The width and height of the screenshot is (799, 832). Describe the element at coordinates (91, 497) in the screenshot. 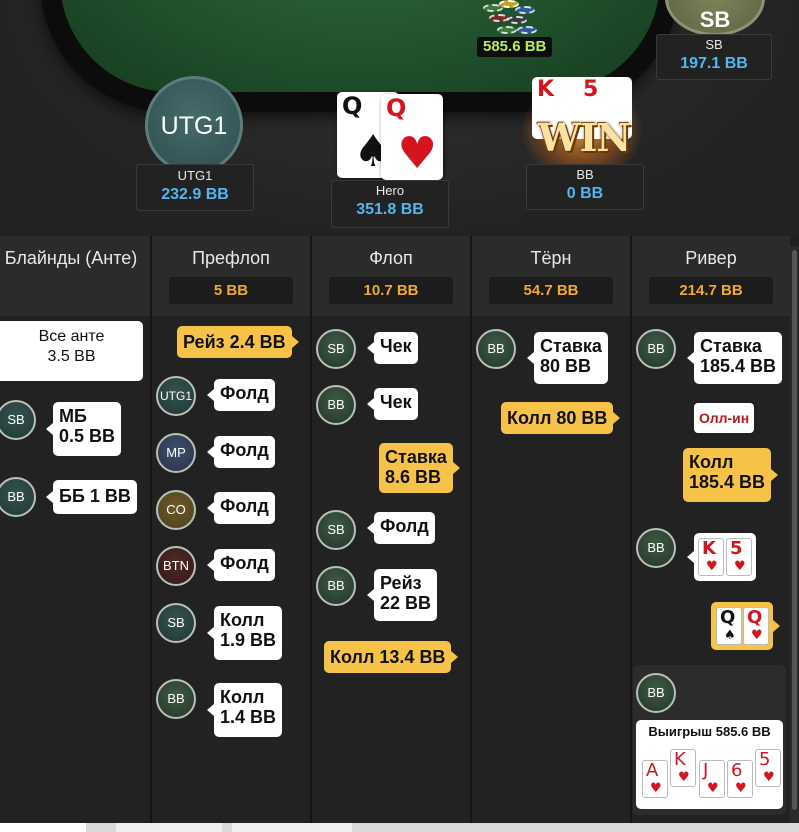

I see `action-bb-big-blind: ББ 1 BB` at that location.